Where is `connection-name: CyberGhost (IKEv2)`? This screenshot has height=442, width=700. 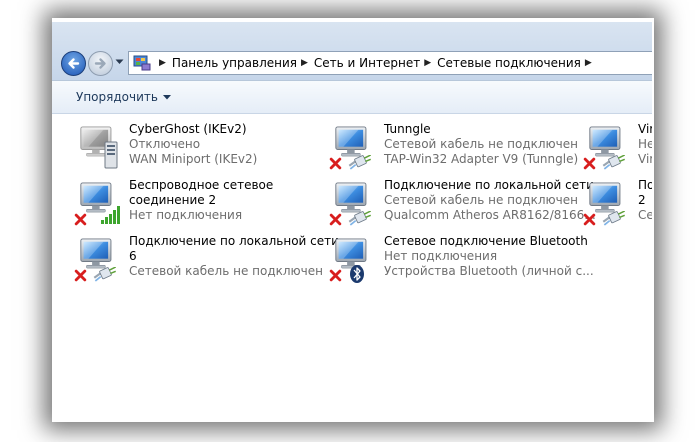
connection-name: CyberGhost (IKEv2) is located at coordinates (188, 129).